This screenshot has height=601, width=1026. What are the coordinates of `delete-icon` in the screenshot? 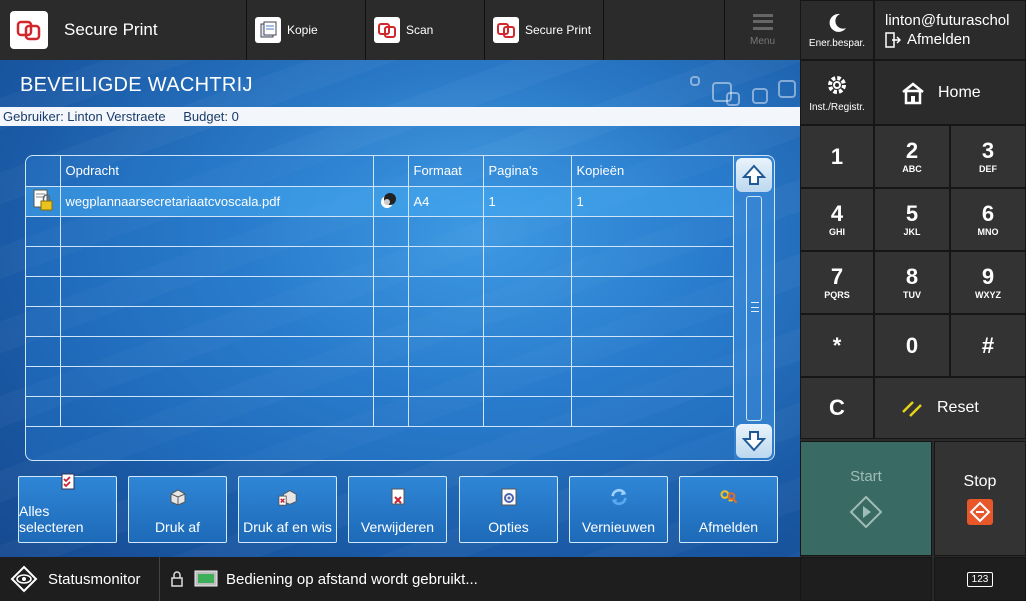 It's located at (398, 497).